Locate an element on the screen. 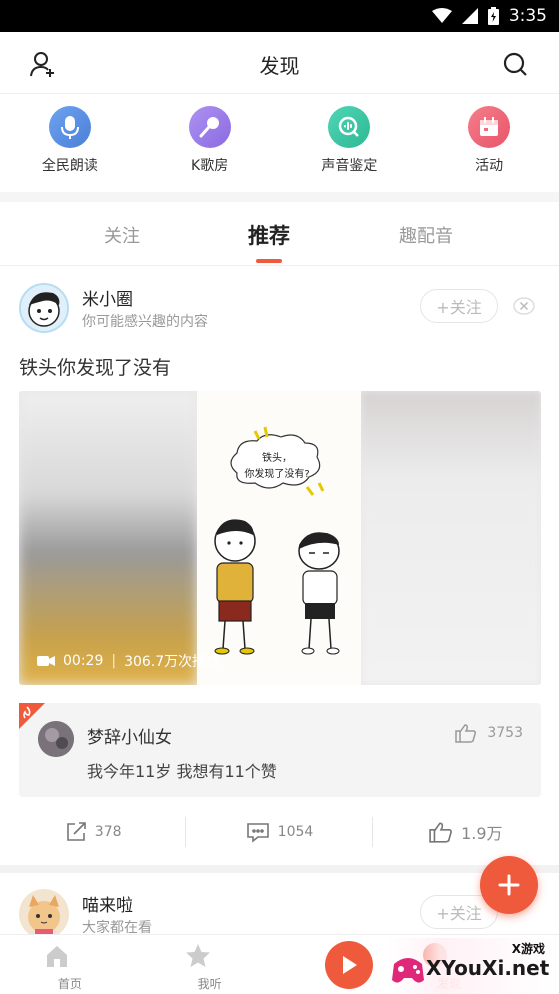 The height and width of the screenshot is (994, 559). bubble-line-2: 你发现了没有? is located at coordinates (276, 473).